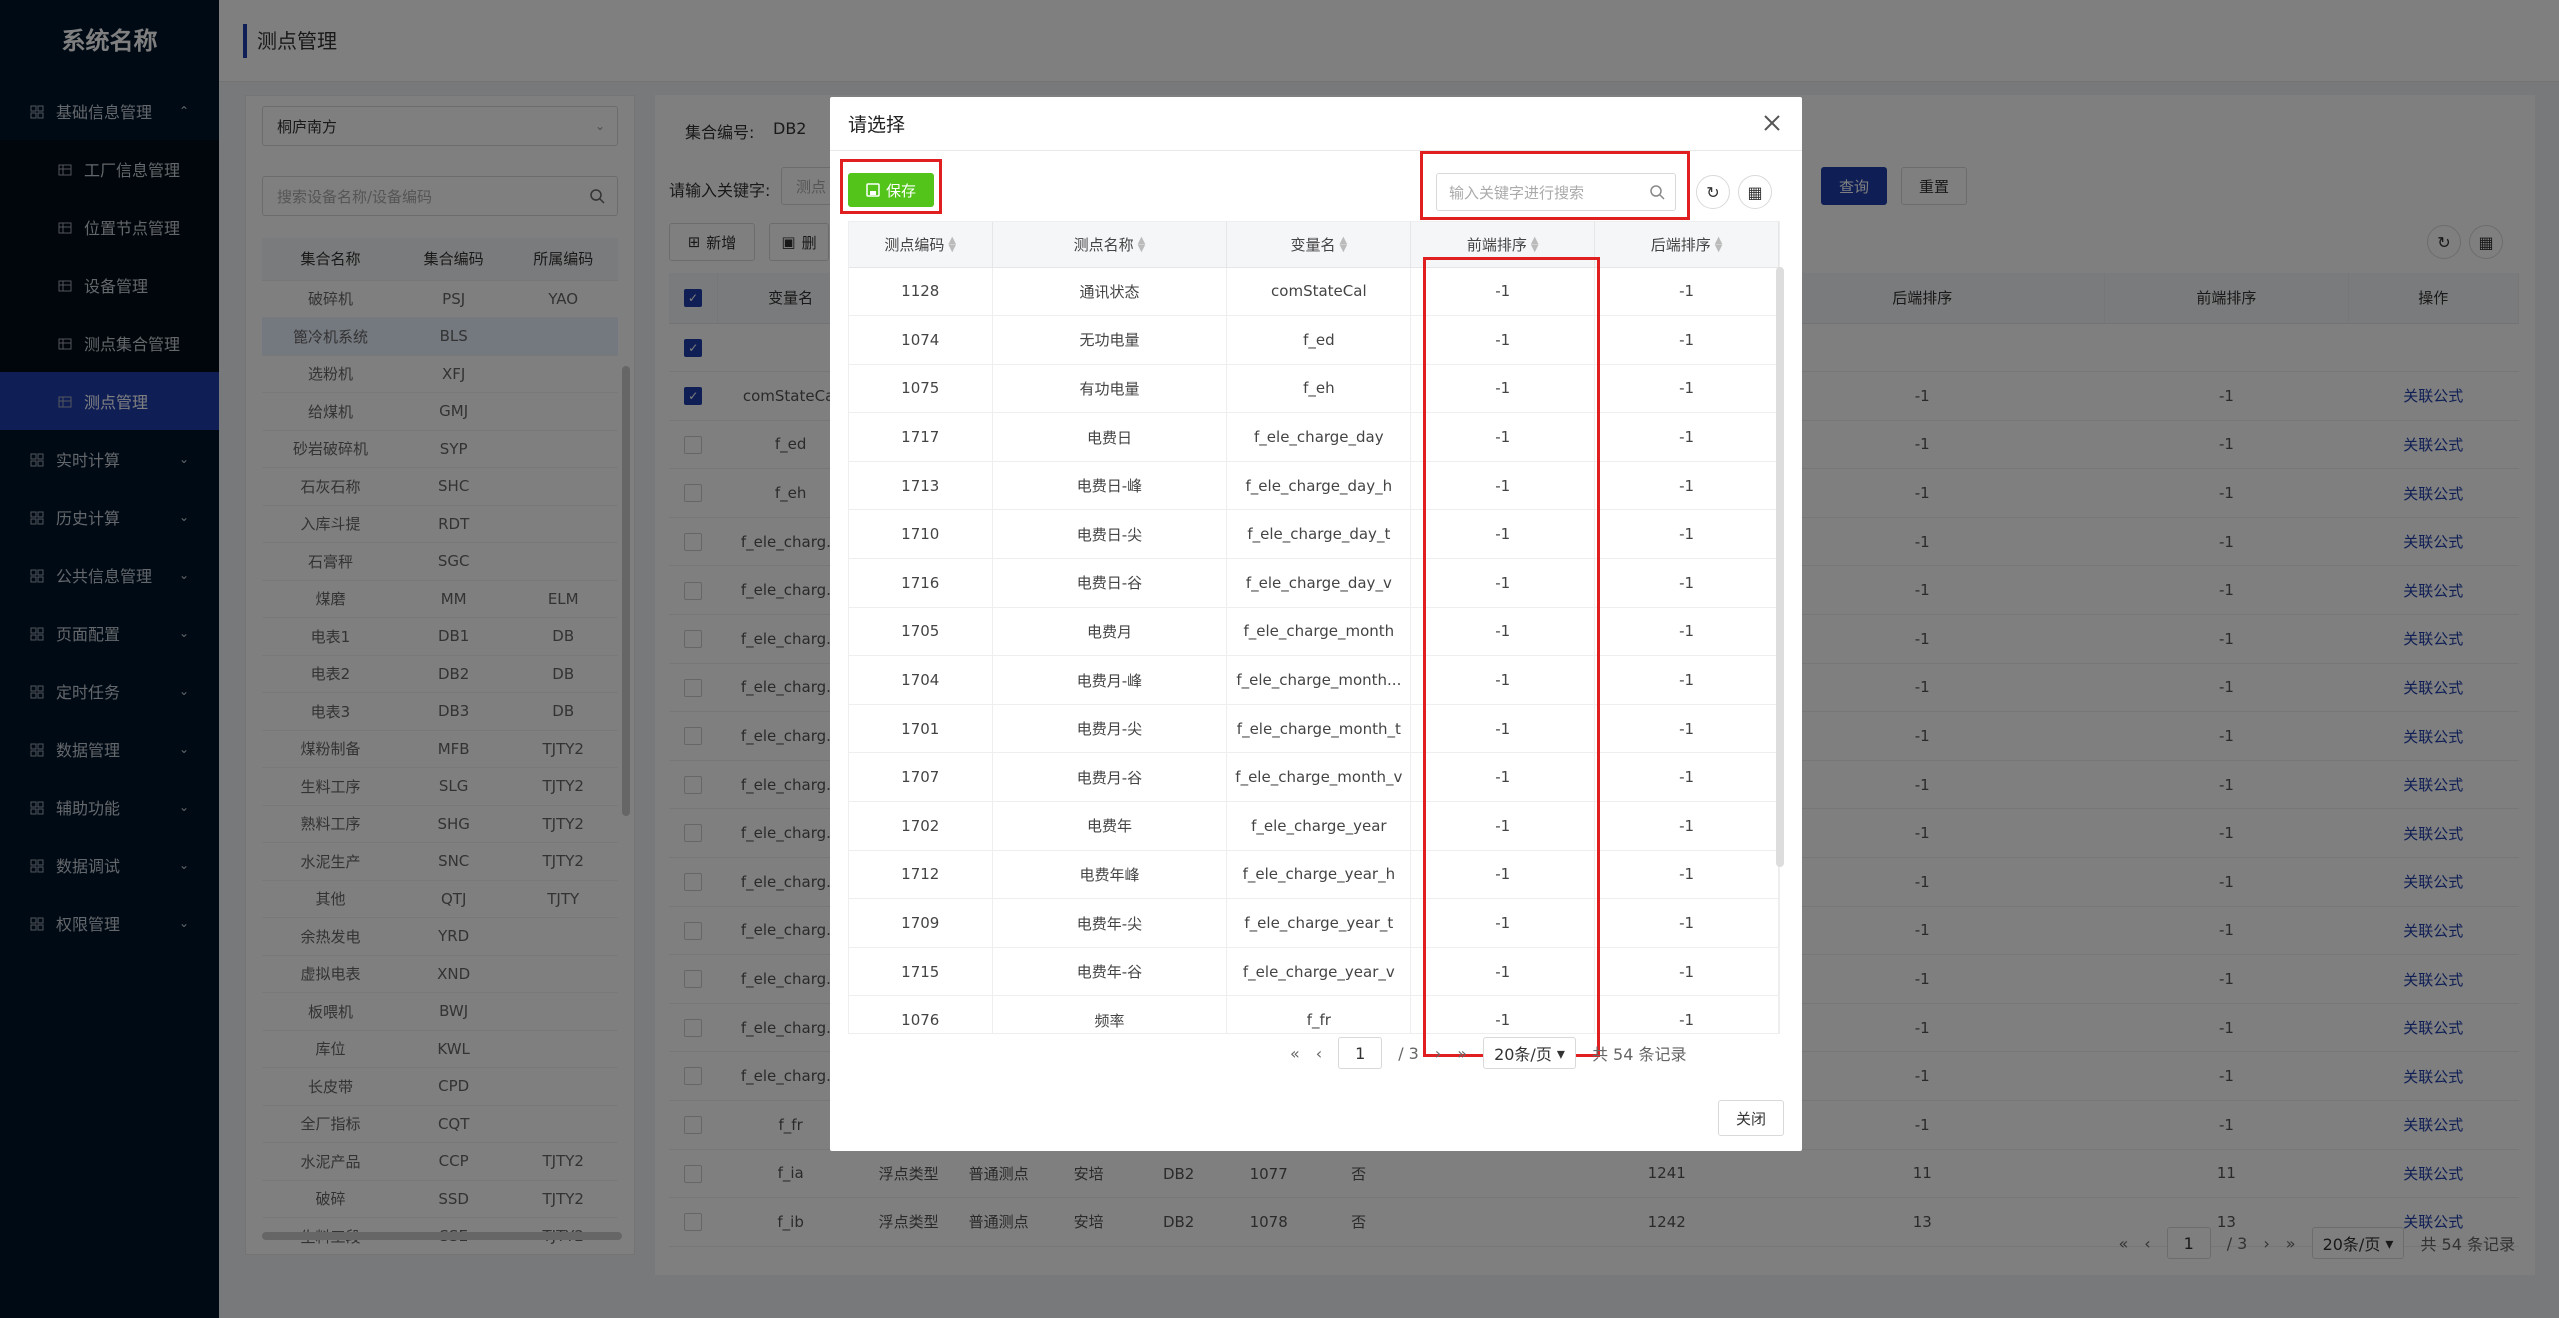 The height and width of the screenshot is (1318, 2559). I want to click on dialog-grid-button: ▦, so click(1755, 192).